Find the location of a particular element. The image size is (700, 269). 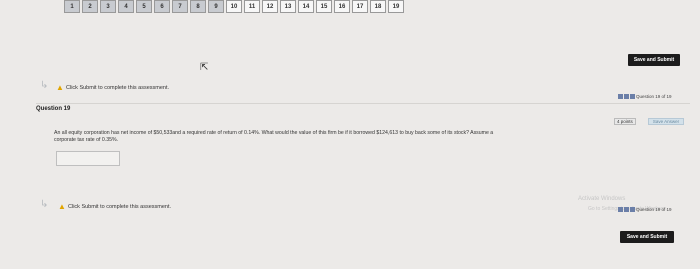

question-navigation: 1 2 3 4 5 6 7 8 9 10 11 12 13 14 15 16 17 18 19 is located at coordinates (234, 7).